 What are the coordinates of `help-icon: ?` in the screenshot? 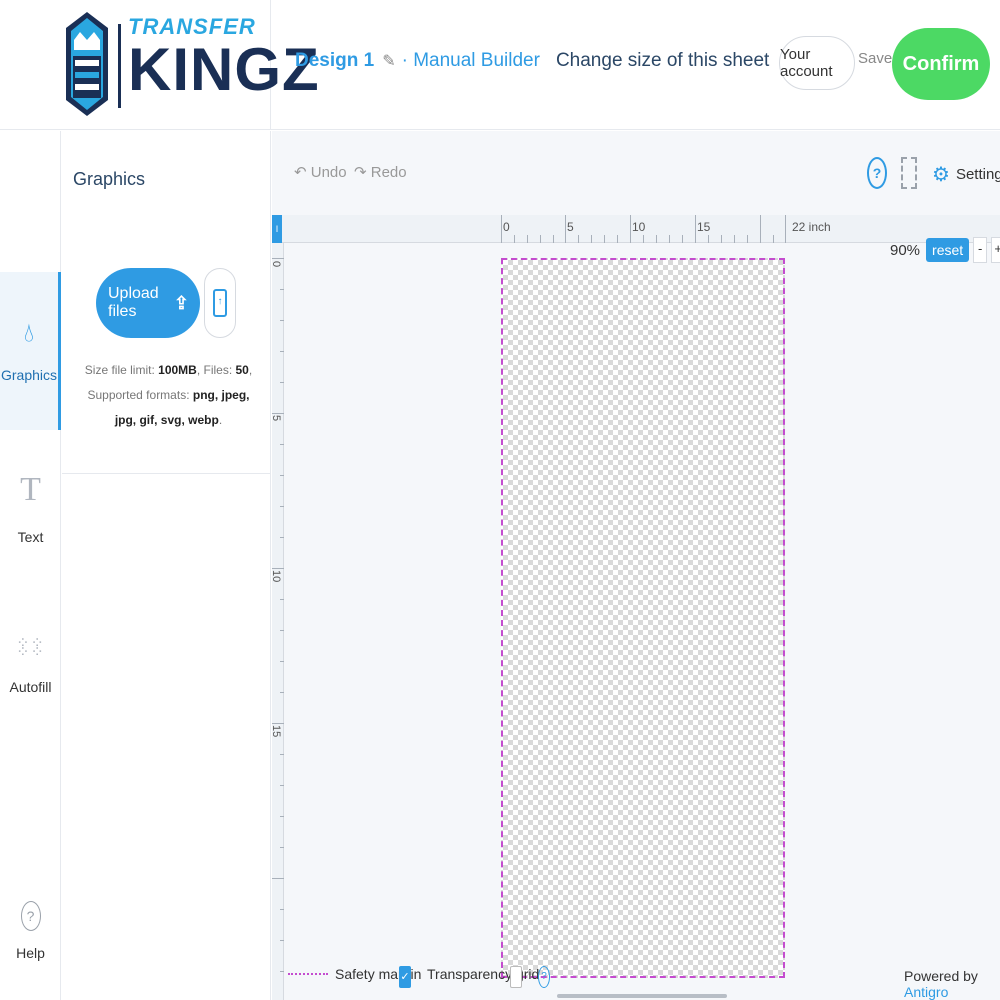 It's located at (877, 173).